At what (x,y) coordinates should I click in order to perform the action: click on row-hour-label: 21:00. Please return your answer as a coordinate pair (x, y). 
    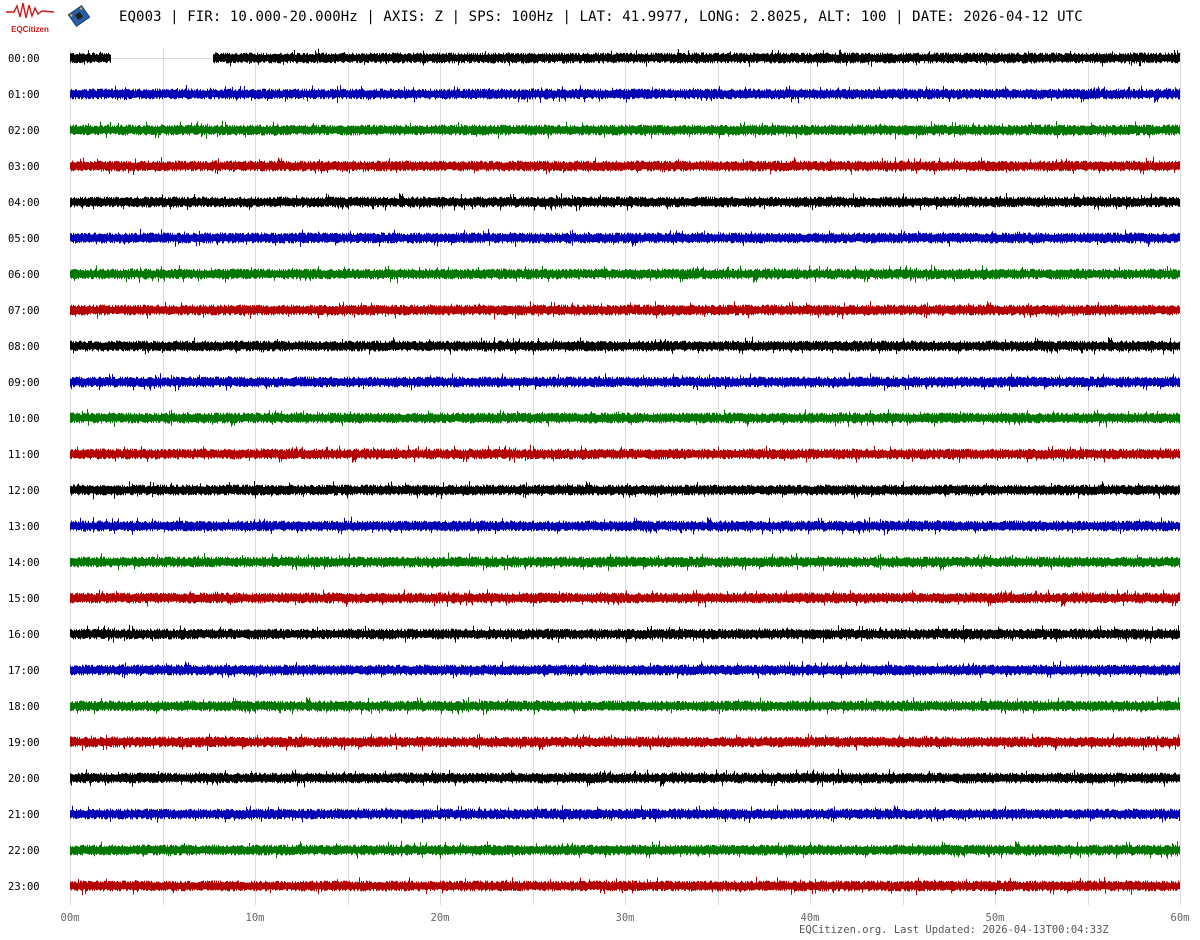
    Looking at the image, I should click on (24, 815).